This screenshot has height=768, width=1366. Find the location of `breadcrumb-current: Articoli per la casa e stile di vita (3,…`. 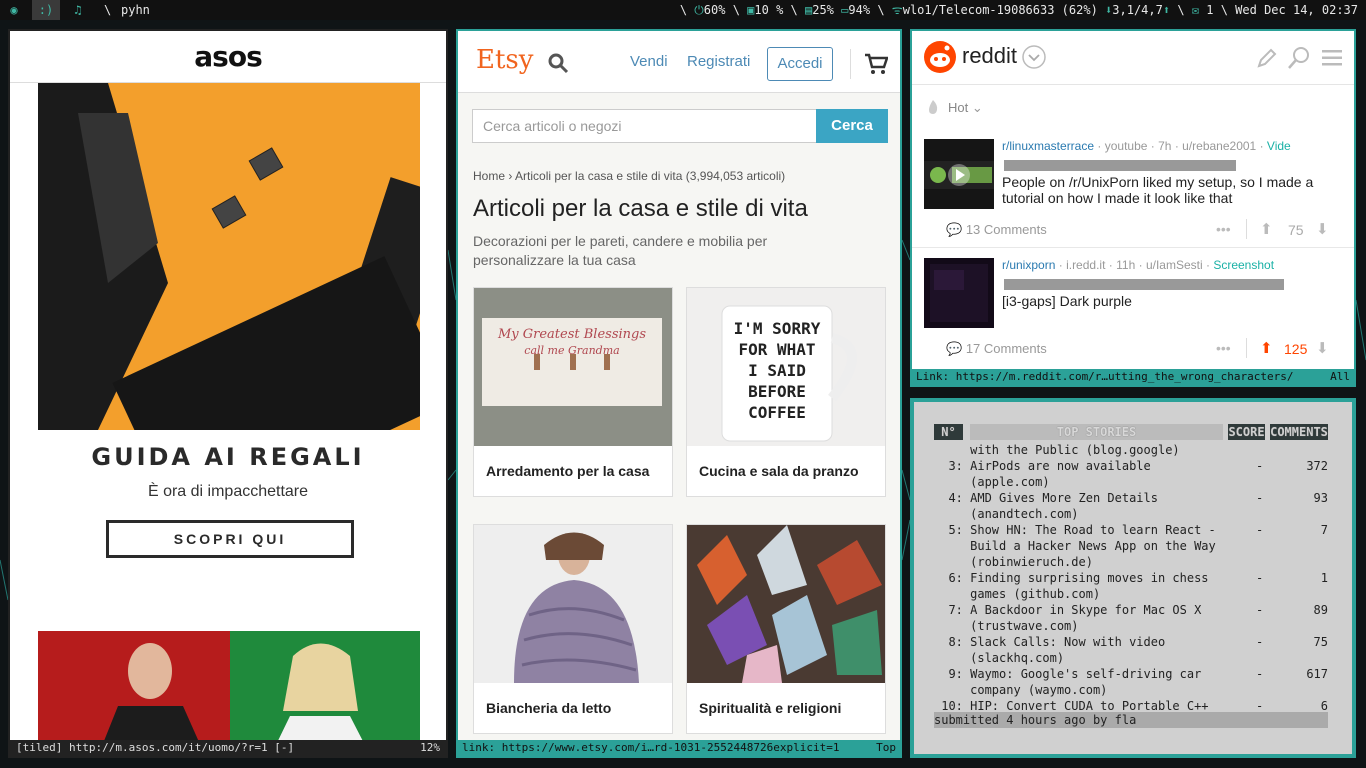

breadcrumb-current: Articoli per la casa e stile di vita (3,… is located at coordinates (650, 176).